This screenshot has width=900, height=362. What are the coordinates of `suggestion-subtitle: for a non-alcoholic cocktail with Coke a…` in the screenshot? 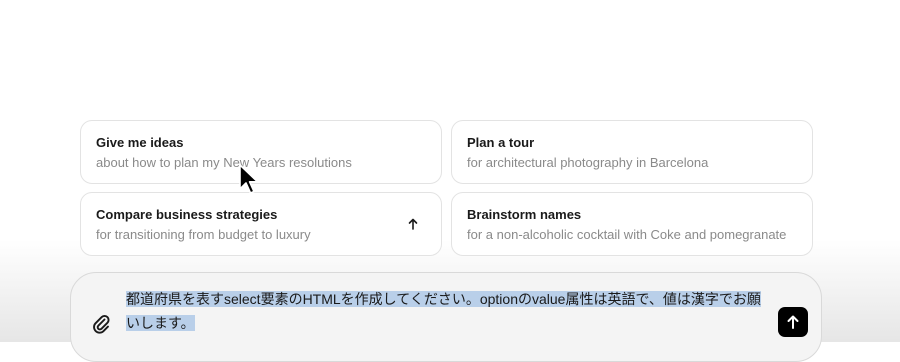 It's located at (627, 234).